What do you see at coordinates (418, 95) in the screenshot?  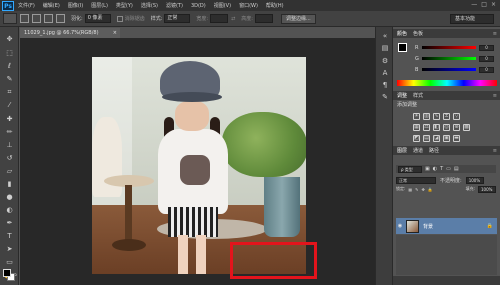 I see `tab-styles: 样式` at bounding box center [418, 95].